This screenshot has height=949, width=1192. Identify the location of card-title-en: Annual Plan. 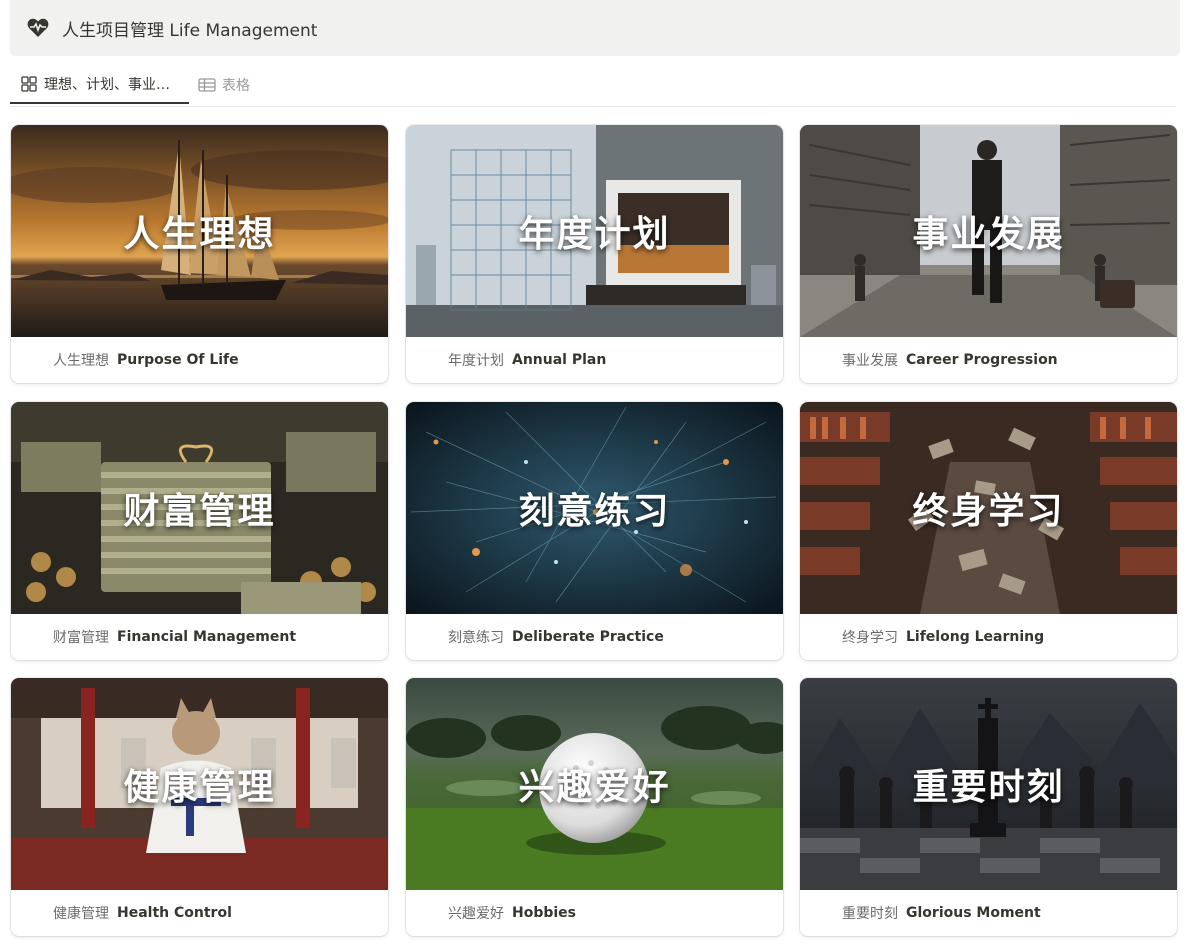
(559, 360).